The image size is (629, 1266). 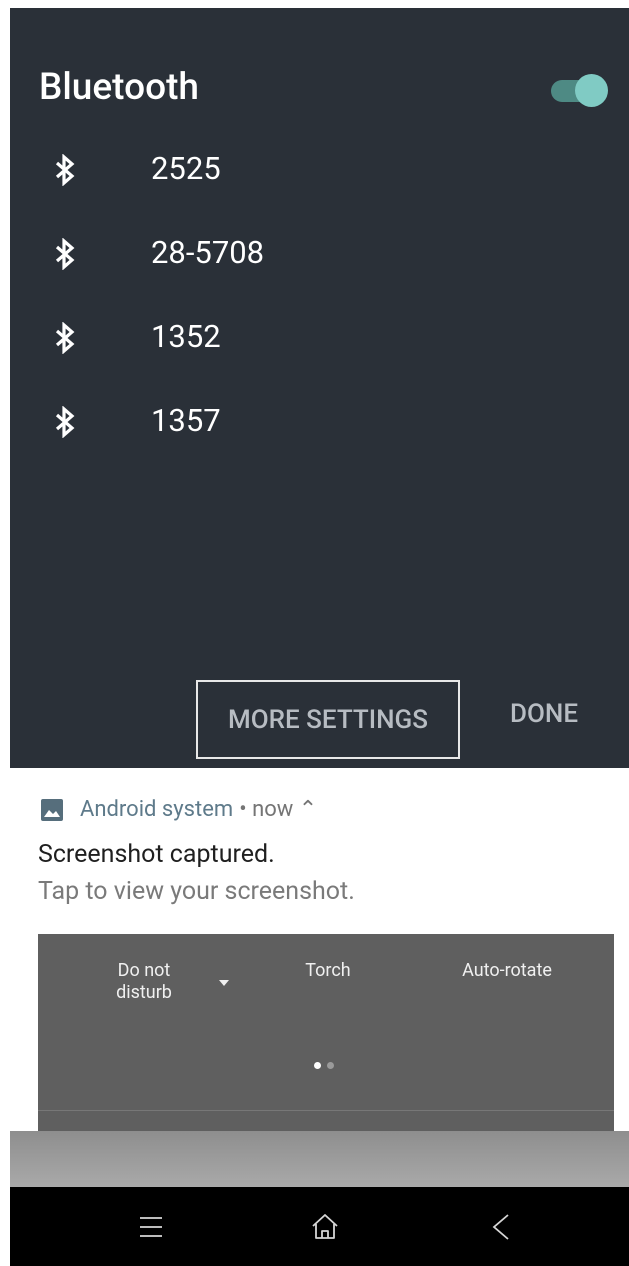 I want to click on home-icon, so click(x=325, y=1227).